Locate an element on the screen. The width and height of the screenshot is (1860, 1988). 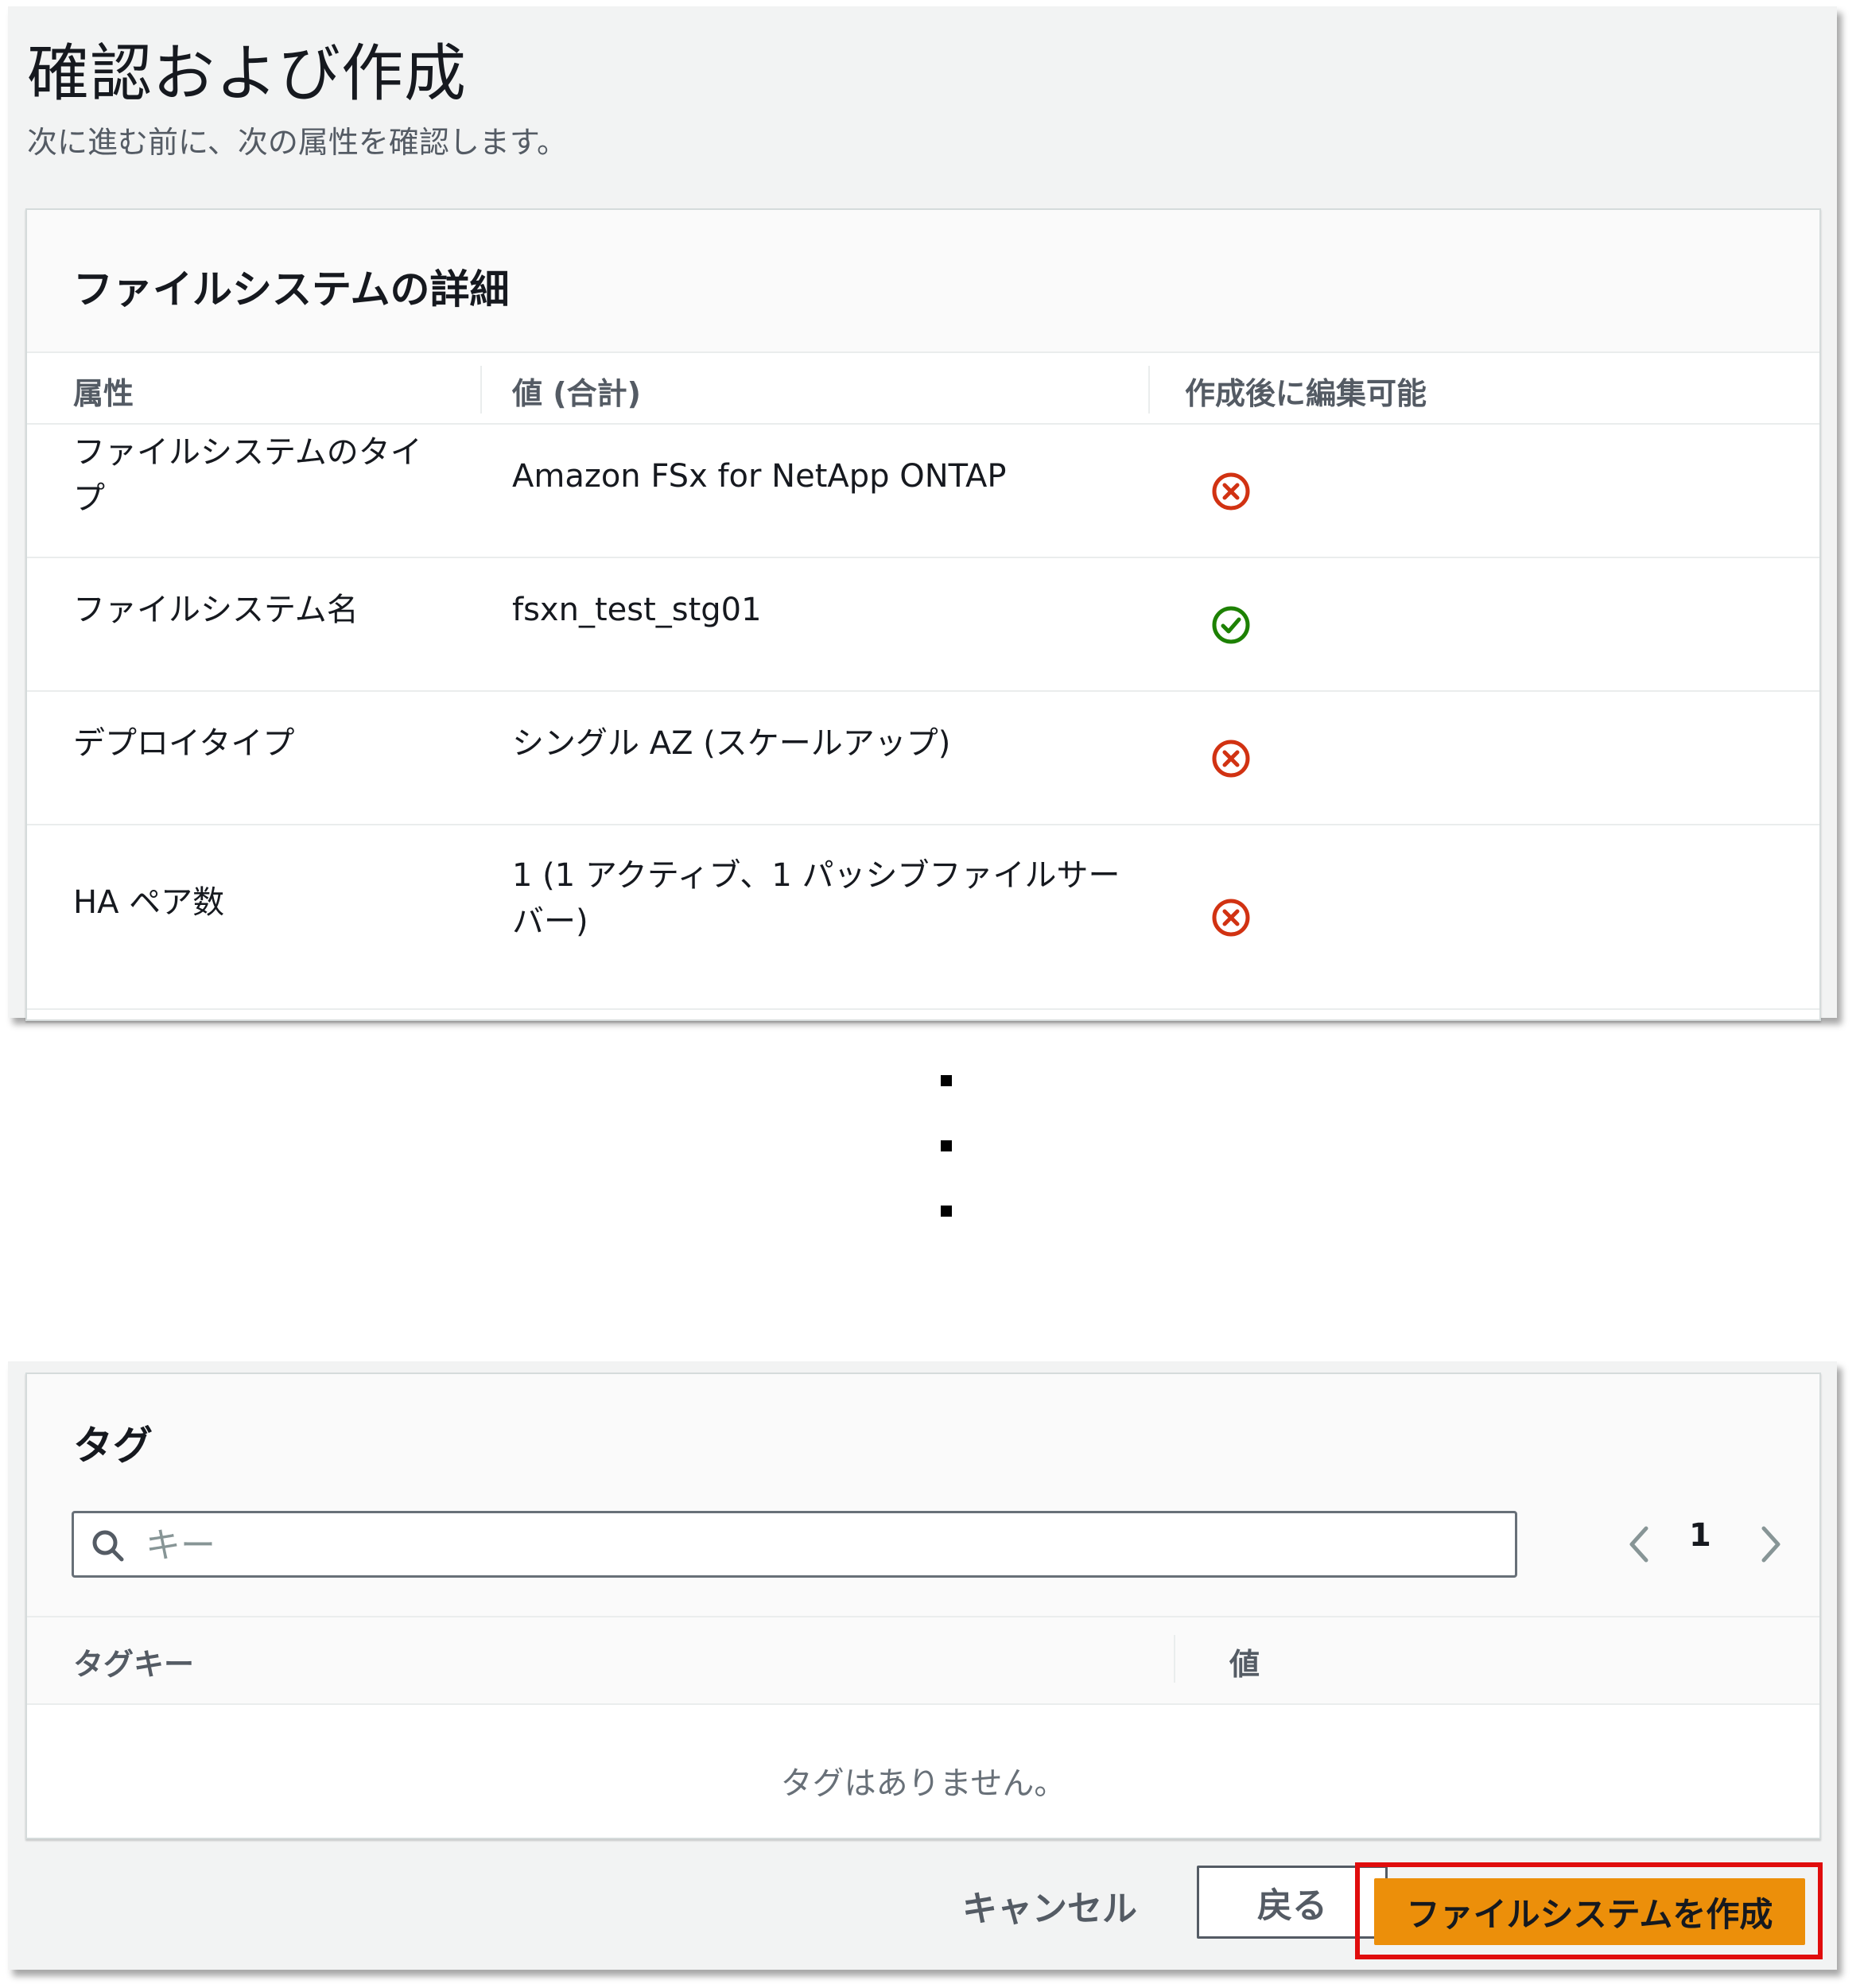
search-icon is located at coordinates (108, 1546).